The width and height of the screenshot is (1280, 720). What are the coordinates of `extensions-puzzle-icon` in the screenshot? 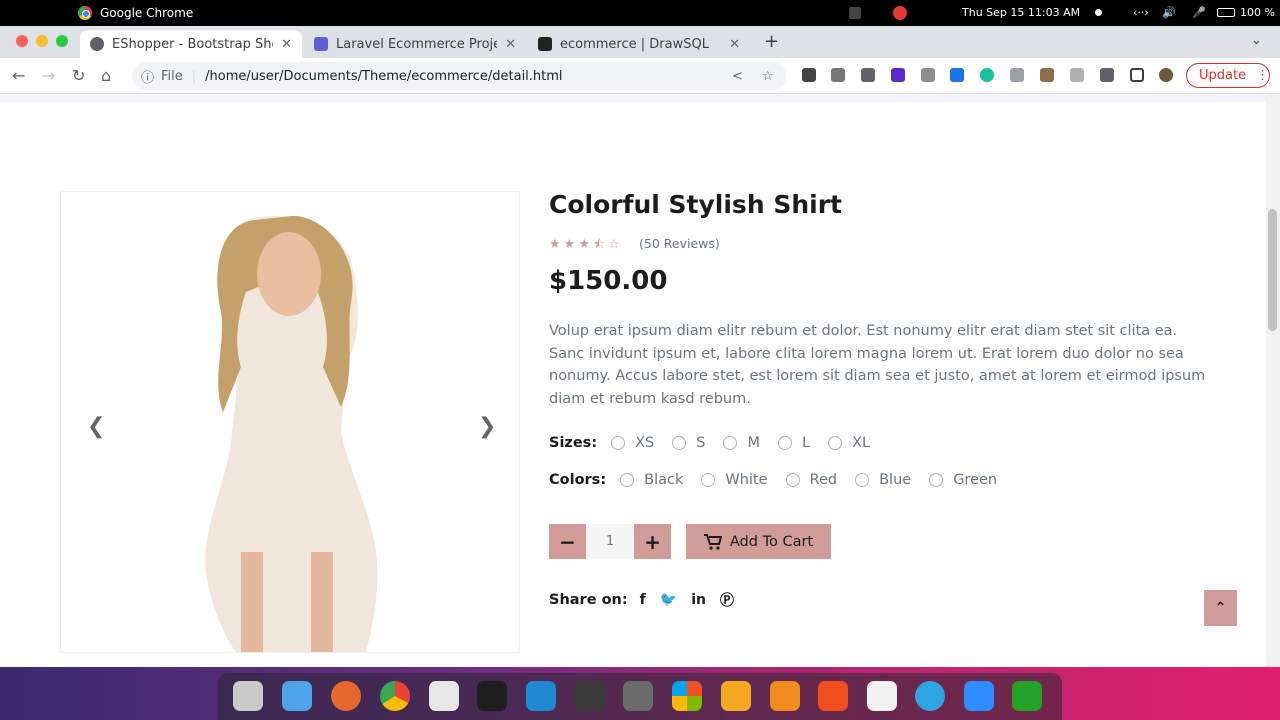 It's located at (1107, 75).